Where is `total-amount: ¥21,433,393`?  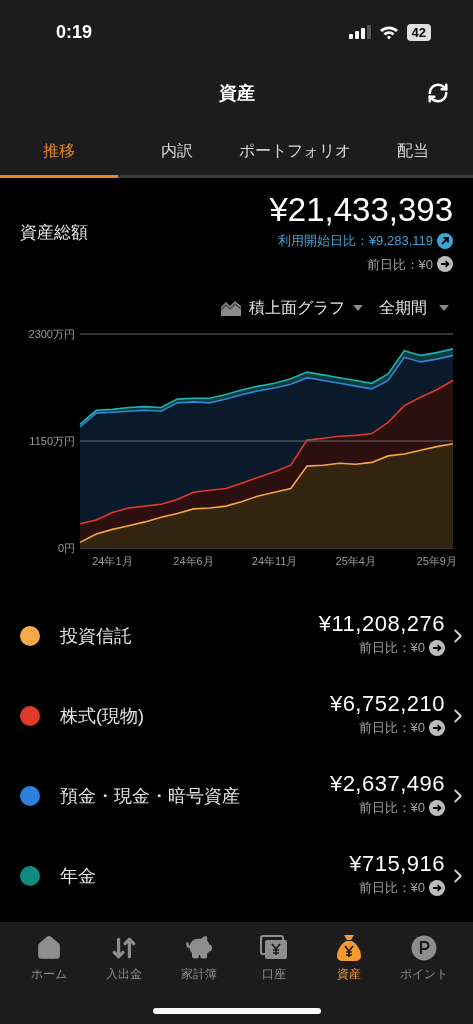 total-amount: ¥21,433,393 is located at coordinates (361, 210).